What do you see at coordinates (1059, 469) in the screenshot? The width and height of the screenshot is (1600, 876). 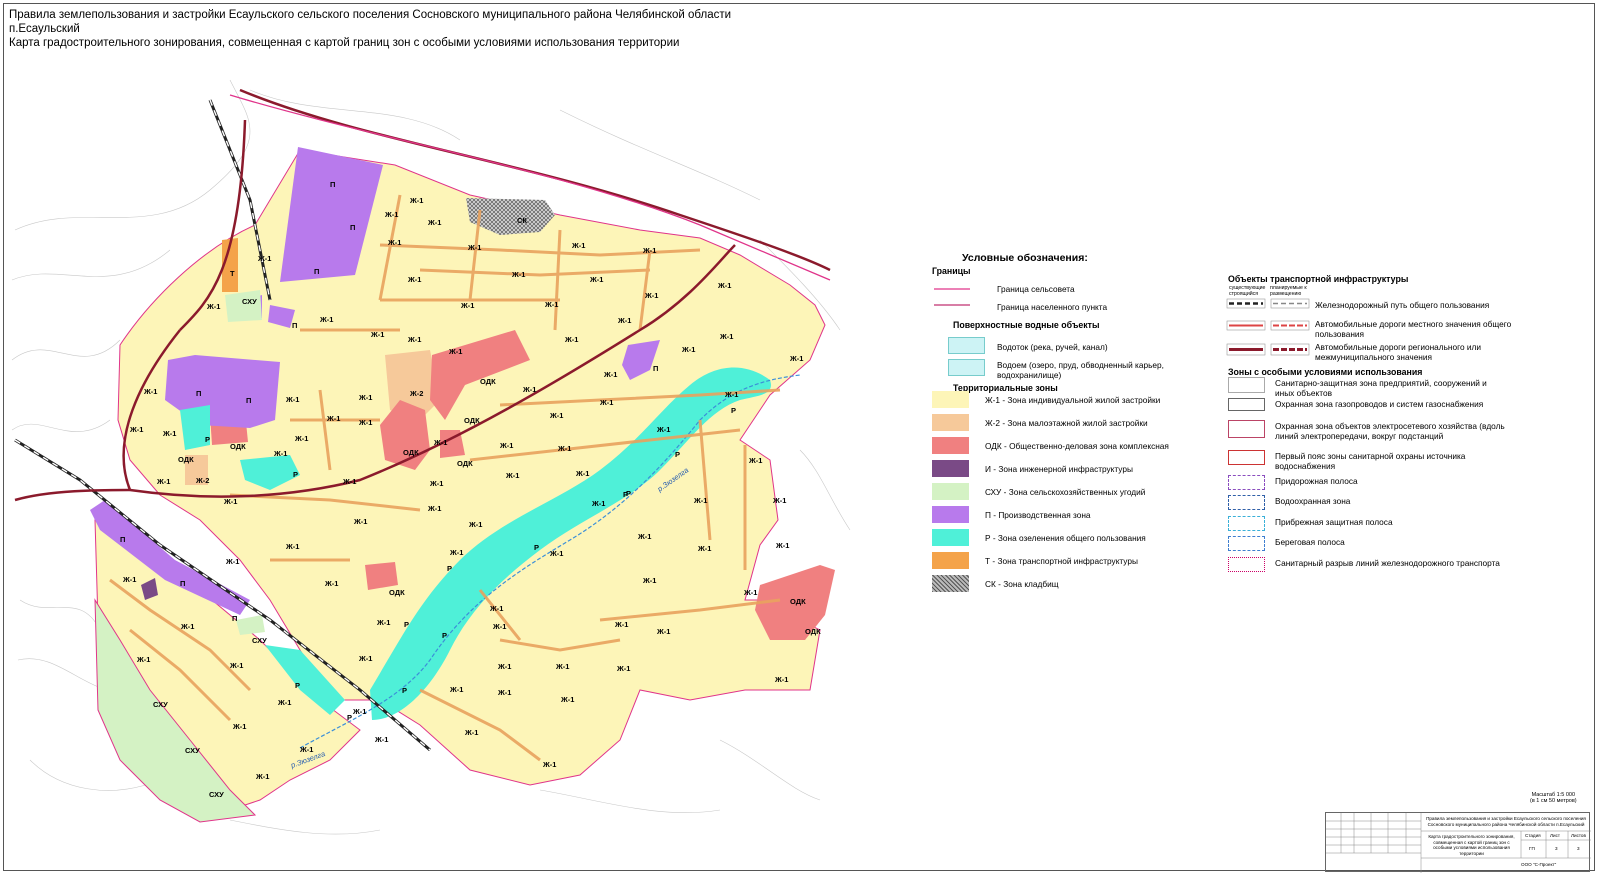 I see `legend-zone-item: И - Зона инженерной инфраструктуры` at bounding box center [1059, 469].